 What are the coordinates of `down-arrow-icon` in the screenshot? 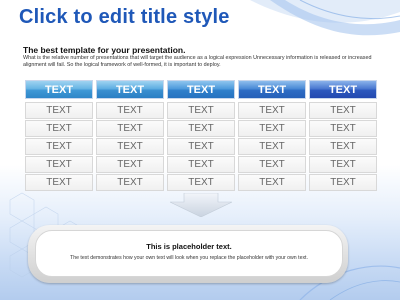 It's located at (201, 205).